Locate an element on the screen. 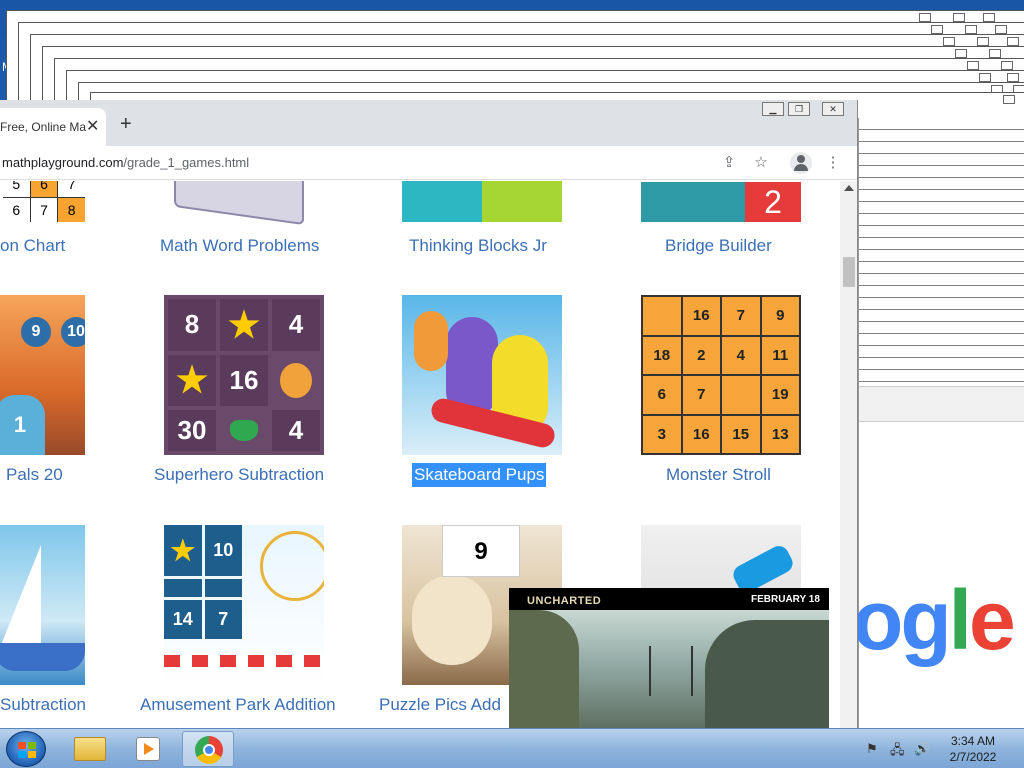 This screenshot has width=1024, height=768. bookmark-star-icon: ☆ is located at coordinates (761, 163).